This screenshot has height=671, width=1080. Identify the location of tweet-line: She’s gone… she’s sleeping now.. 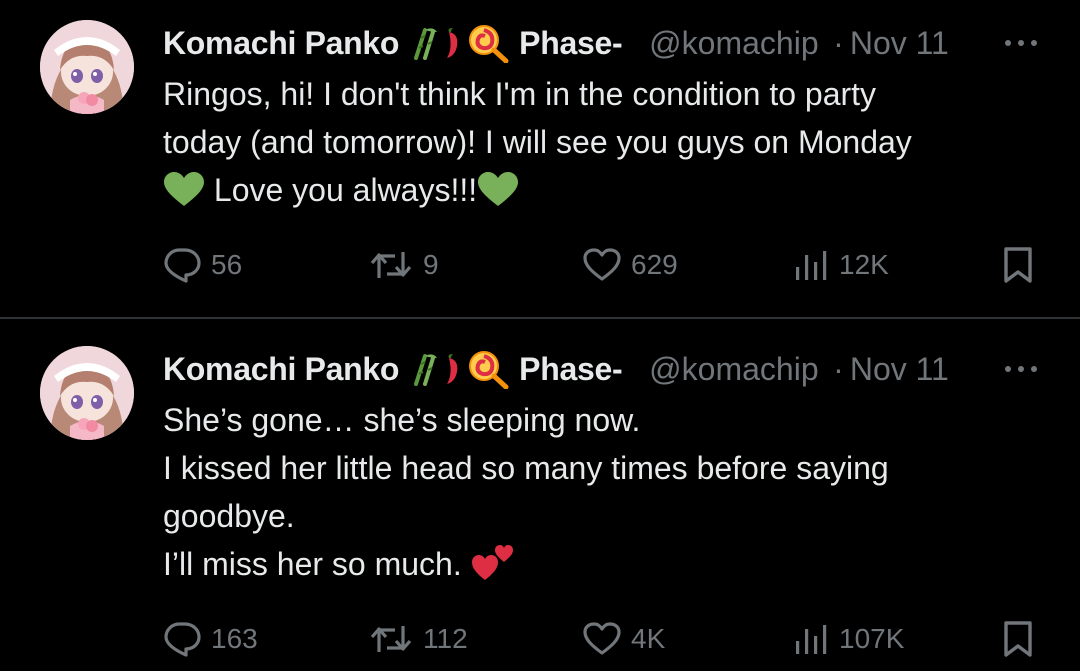
(402, 420).